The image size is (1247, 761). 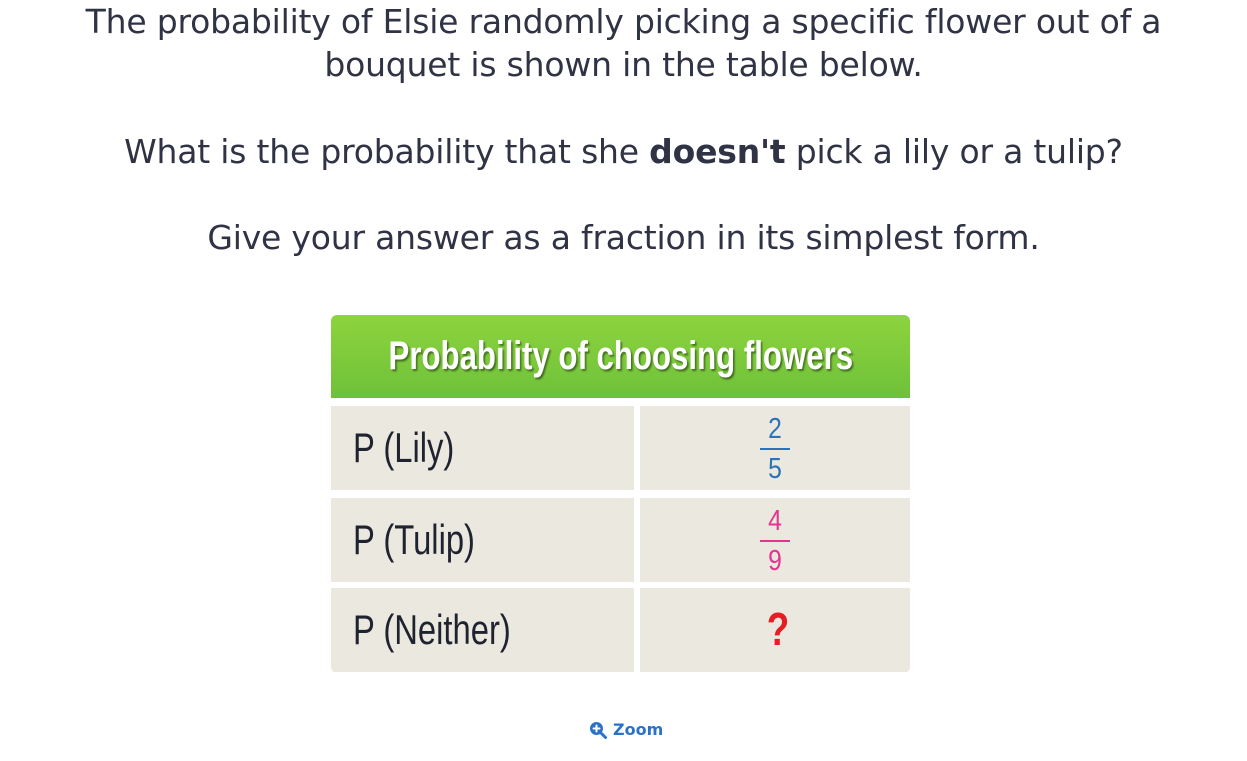 What do you see at coordinates (775, 429) in the screenshot?
I see `fraction-numerator: 2` at bounding box center [775, 429].